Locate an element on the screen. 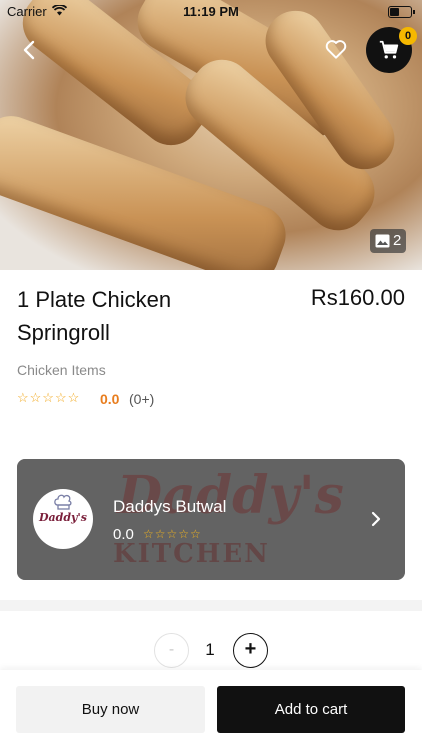  image-gallery-button: 2 is located at coordinates (388, 241).